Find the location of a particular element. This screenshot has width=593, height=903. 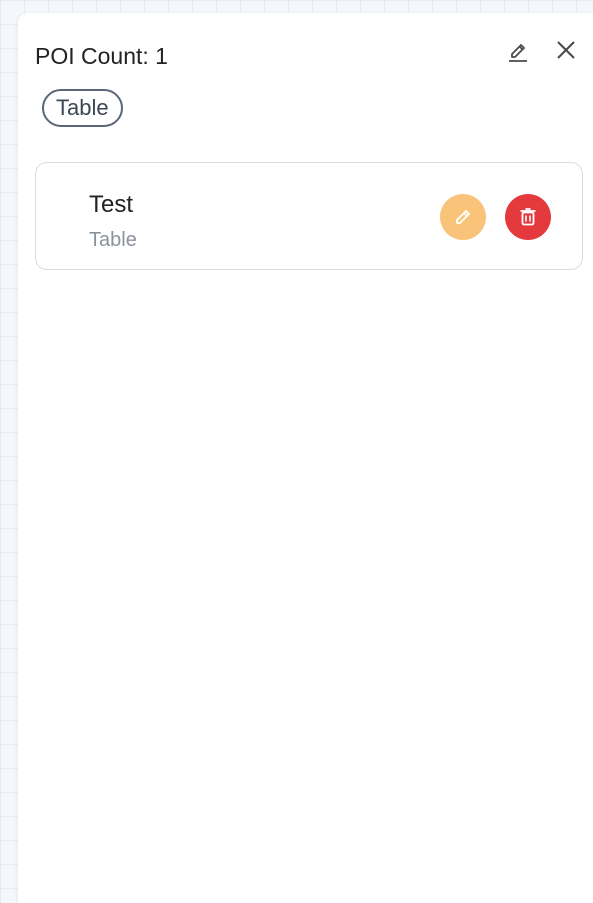

poi-type: Table is located at coordinates (113, 240).